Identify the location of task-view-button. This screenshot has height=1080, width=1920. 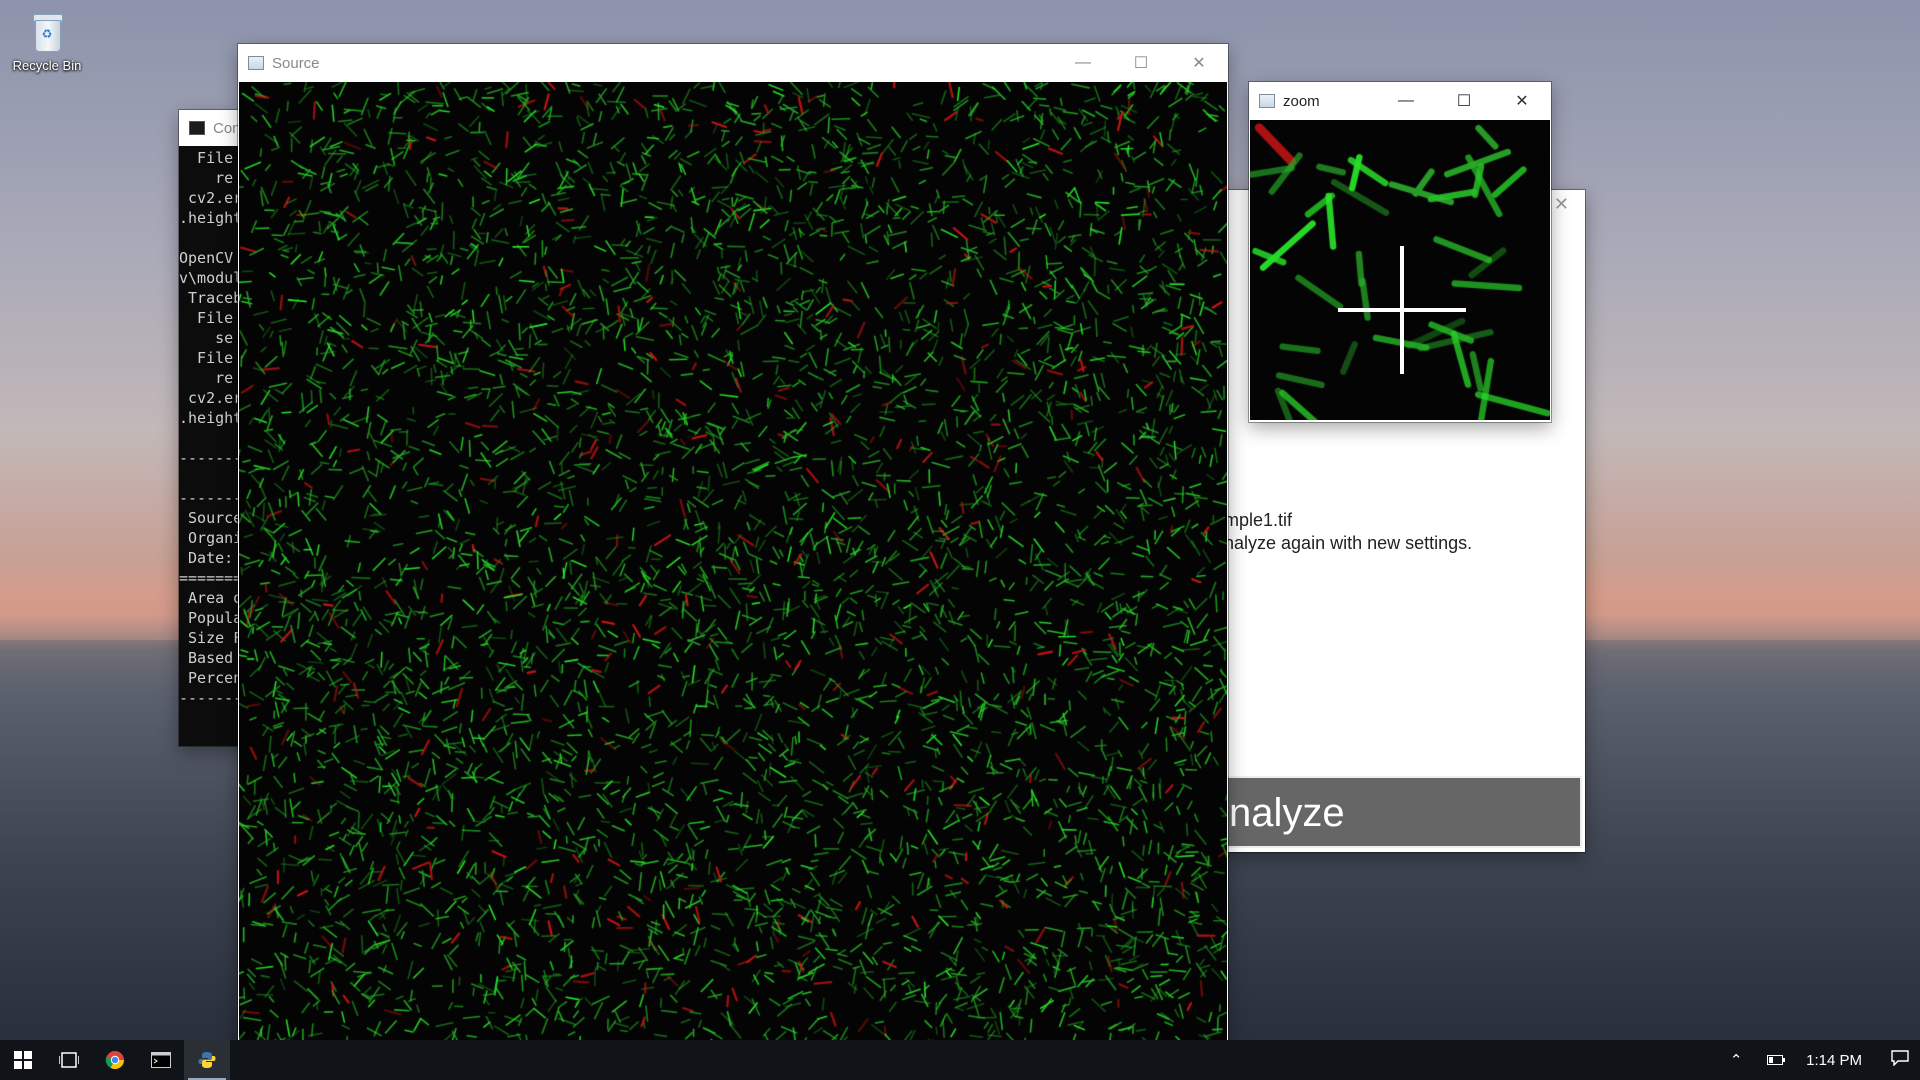
(69, 1060).